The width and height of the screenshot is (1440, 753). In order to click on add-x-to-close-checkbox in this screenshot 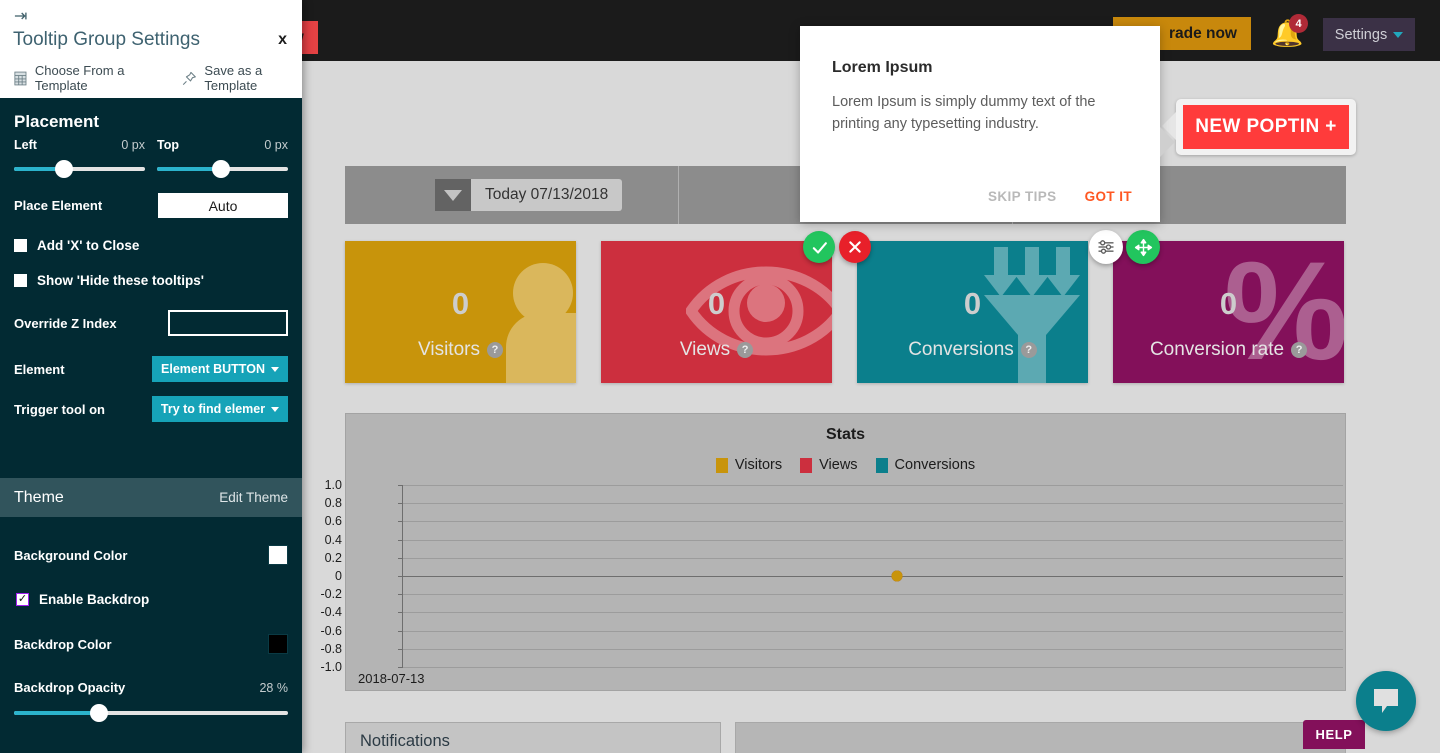, I will do `click(20, 245)`.